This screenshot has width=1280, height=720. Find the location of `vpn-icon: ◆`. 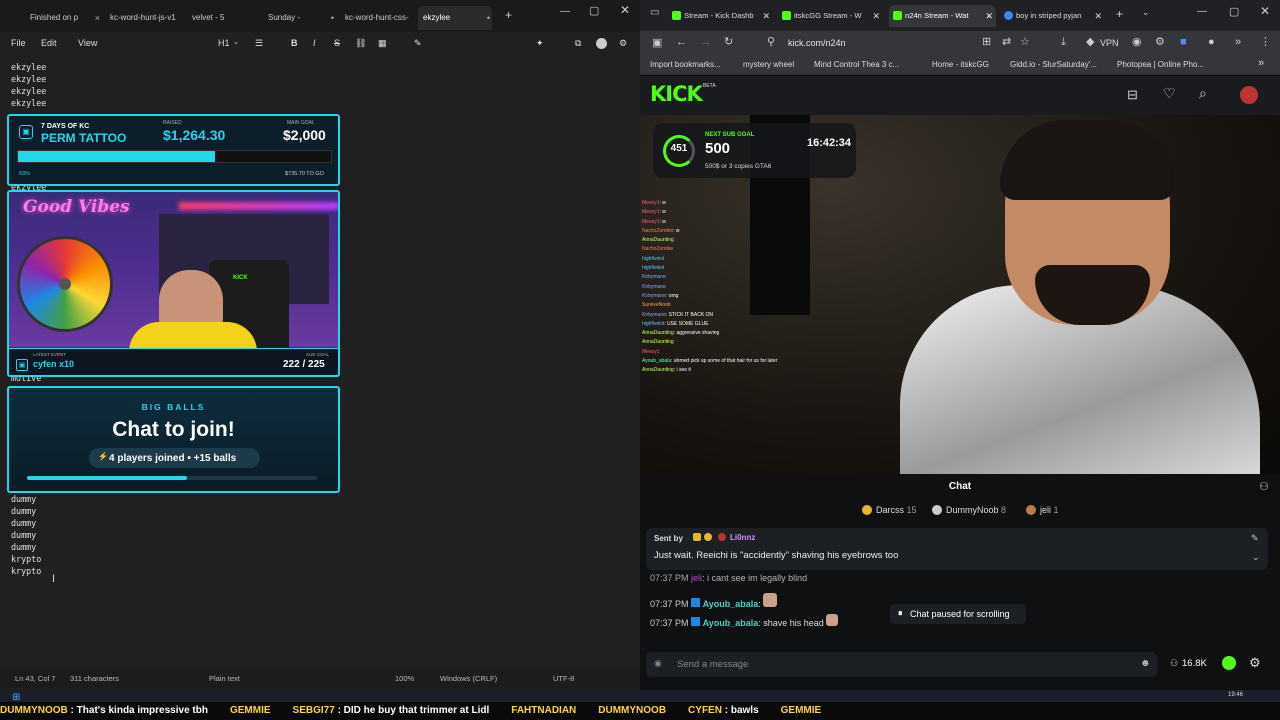

vpn-icon: ◆ is located at coordinates (1090, 42).